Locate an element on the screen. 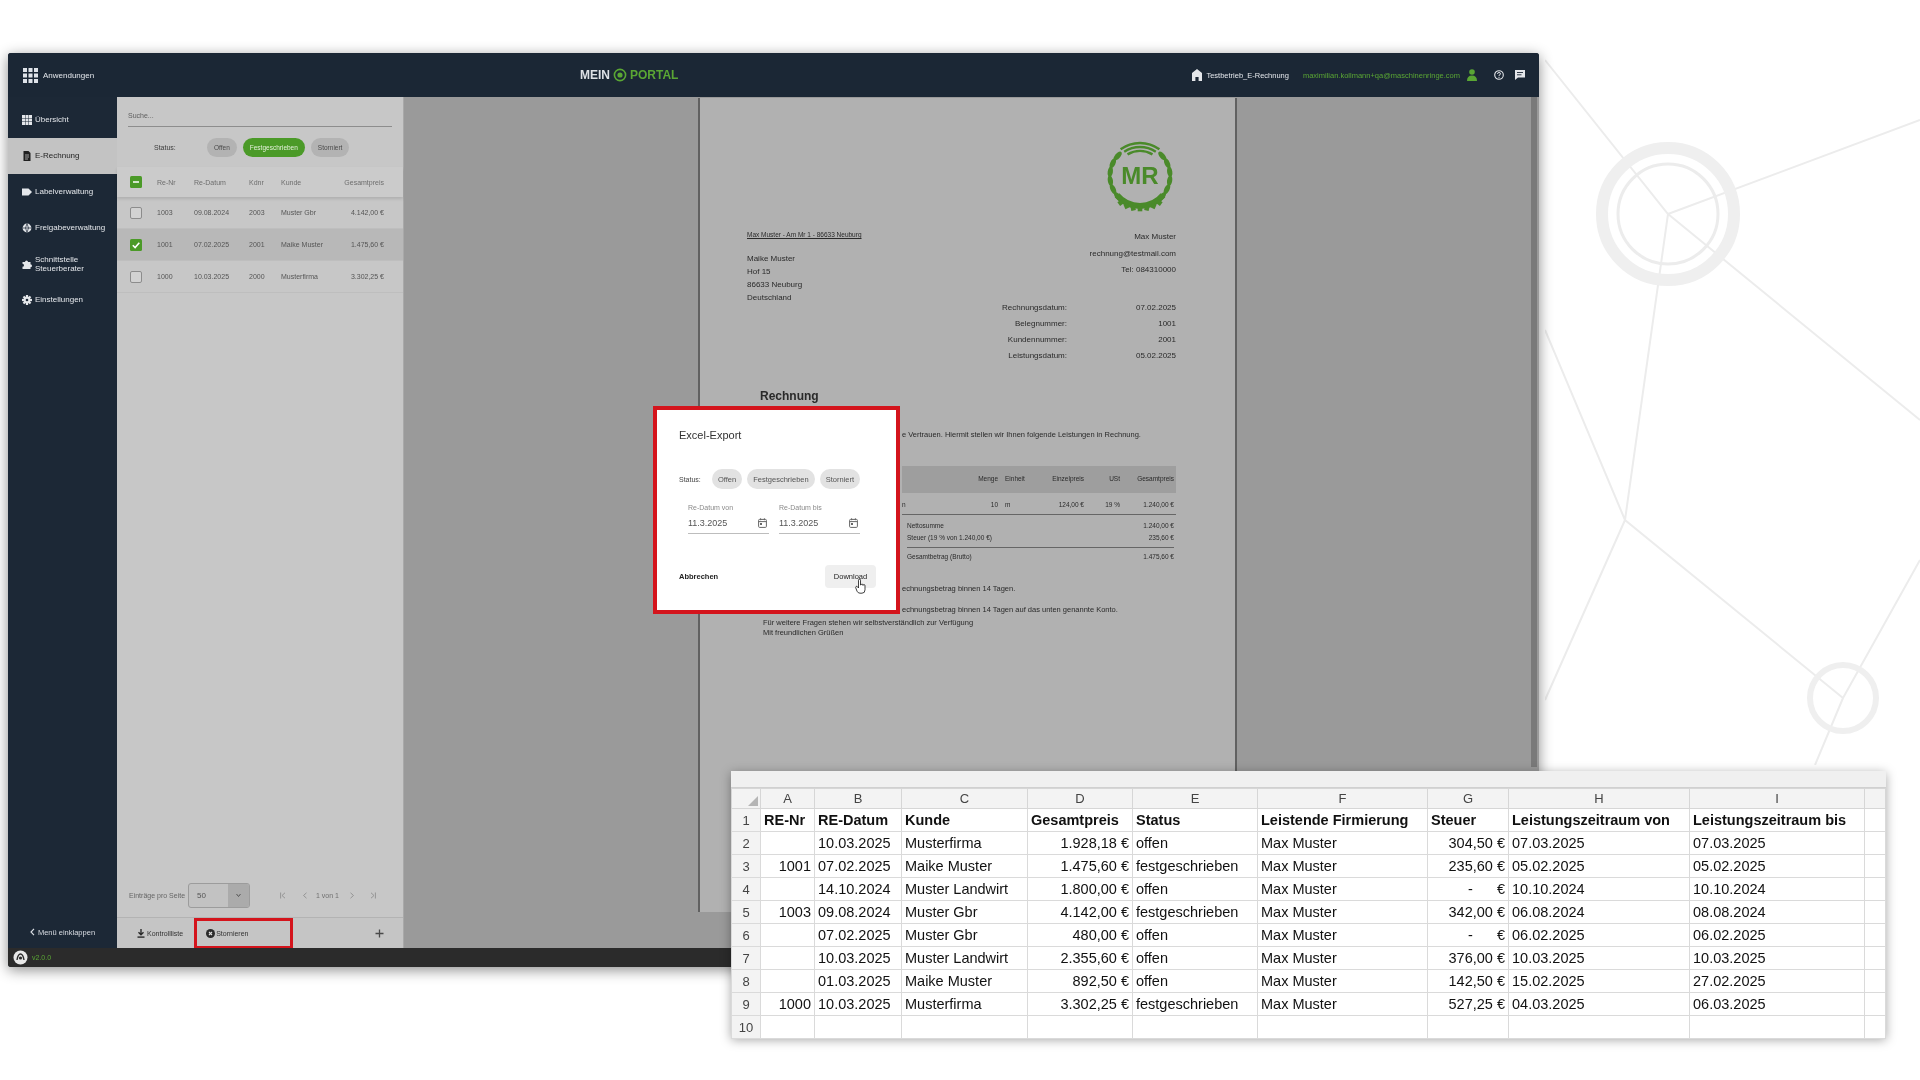 Image resolution: width=1920 pixels, height=1080 pixels. scrollbar is located at coordinates (1534, 432).